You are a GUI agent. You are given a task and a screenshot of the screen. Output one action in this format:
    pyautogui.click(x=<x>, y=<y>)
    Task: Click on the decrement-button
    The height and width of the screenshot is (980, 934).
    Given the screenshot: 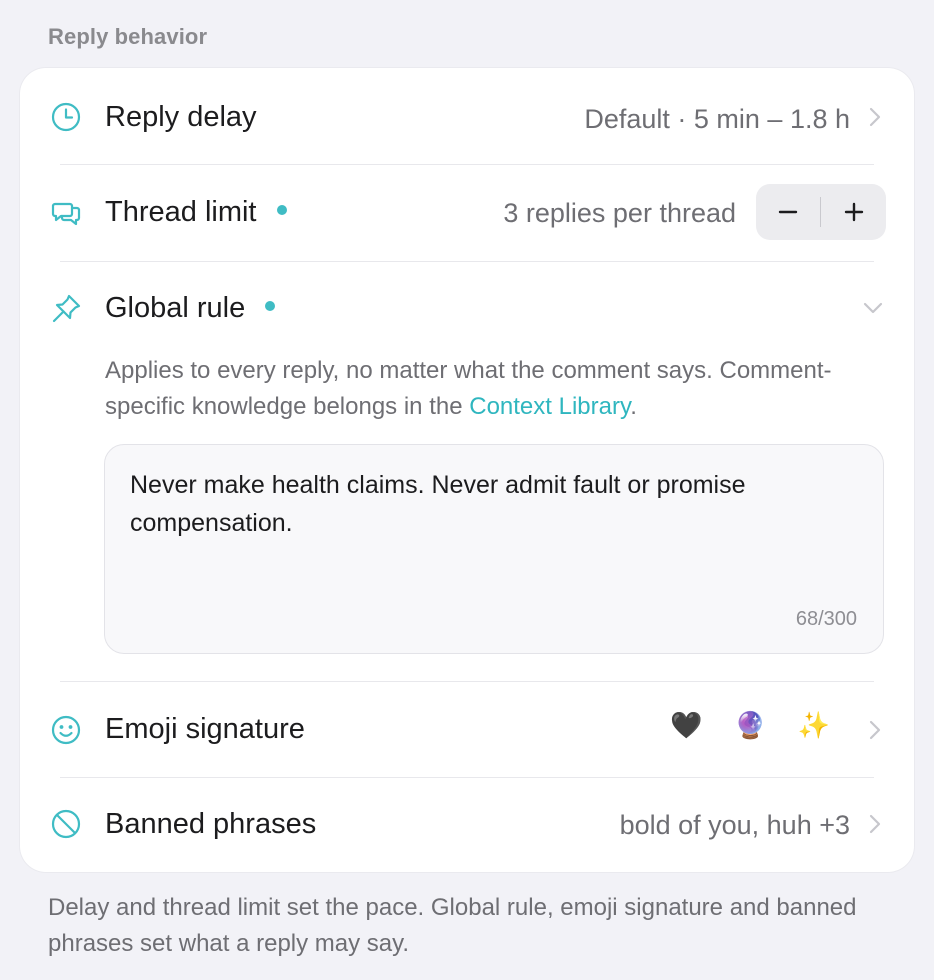 What is the action you would take?
    pyautogui.click(x=788, y=212)
    